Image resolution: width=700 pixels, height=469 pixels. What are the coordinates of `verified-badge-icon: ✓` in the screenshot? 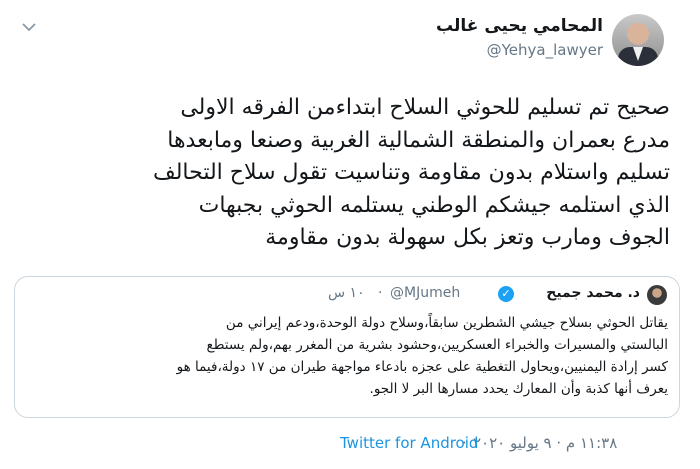 It's located at (506, 294).